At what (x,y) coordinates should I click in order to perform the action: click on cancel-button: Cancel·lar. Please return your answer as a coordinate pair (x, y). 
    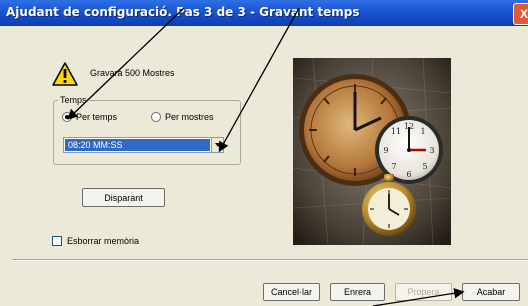
    Looking at the image, I should click on (291, 292).